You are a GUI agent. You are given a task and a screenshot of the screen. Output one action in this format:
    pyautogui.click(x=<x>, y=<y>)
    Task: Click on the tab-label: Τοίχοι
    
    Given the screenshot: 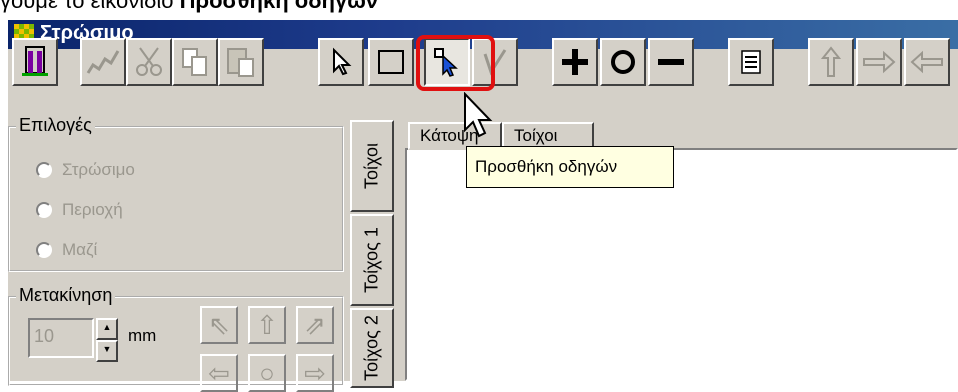 What is the action you would take?
    pyautogui.click(x=536, y=135)
    